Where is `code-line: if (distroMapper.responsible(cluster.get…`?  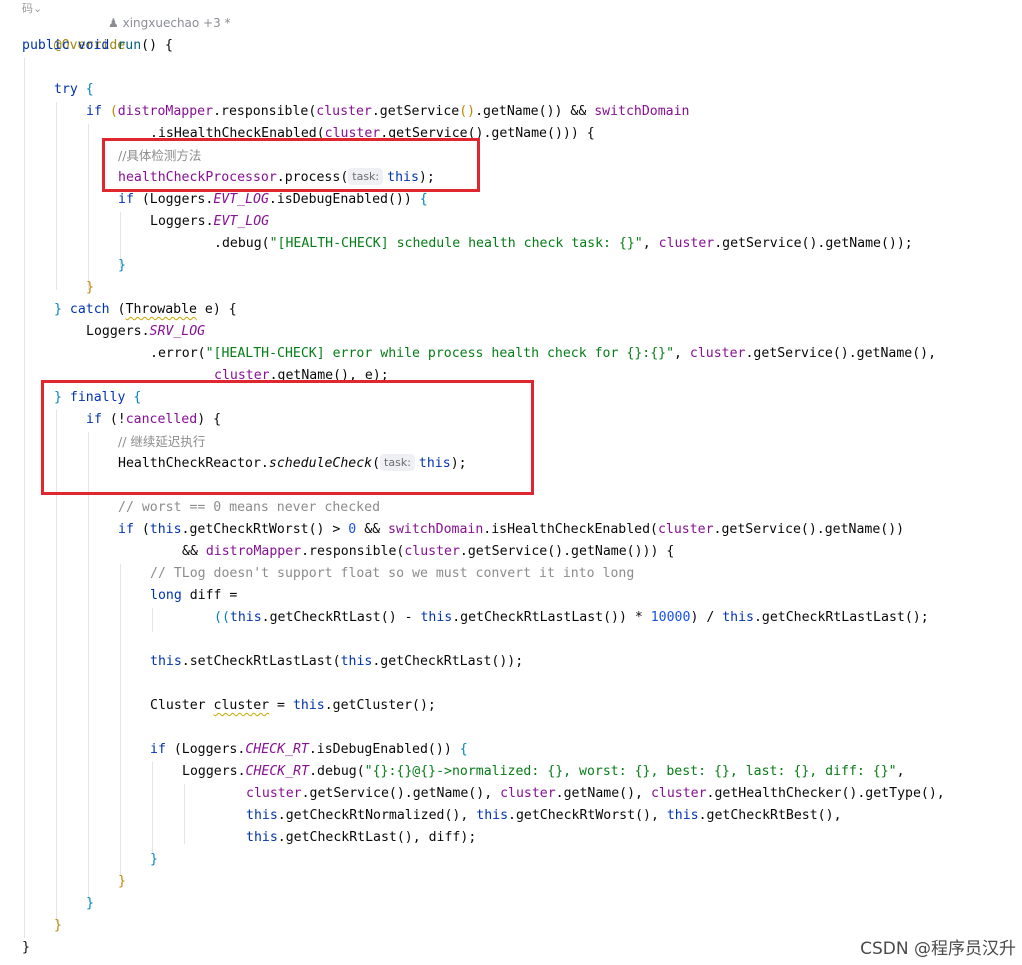 code-line: if (distroMapper.responsible(cluster.get… is located at coordinates (388, 111).